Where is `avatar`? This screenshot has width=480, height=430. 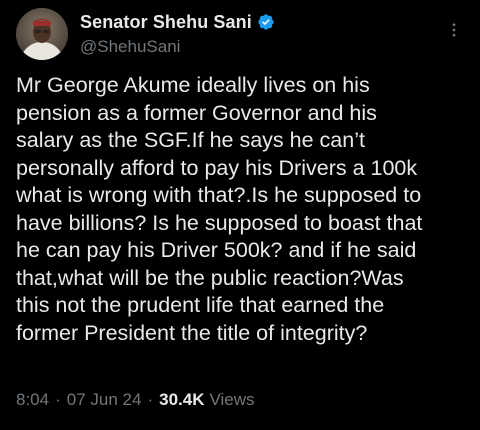 avatar is located at coordinates (42, 34).